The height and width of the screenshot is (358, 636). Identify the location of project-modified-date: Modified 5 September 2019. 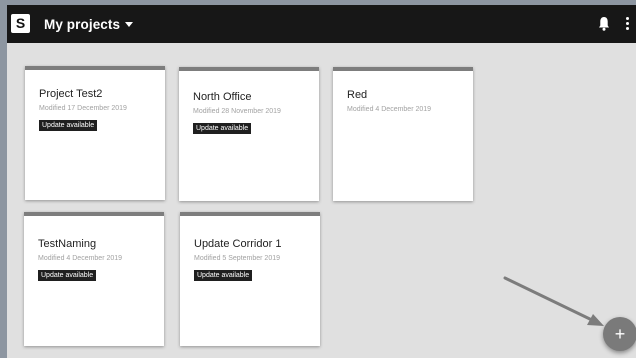
(237, 258).